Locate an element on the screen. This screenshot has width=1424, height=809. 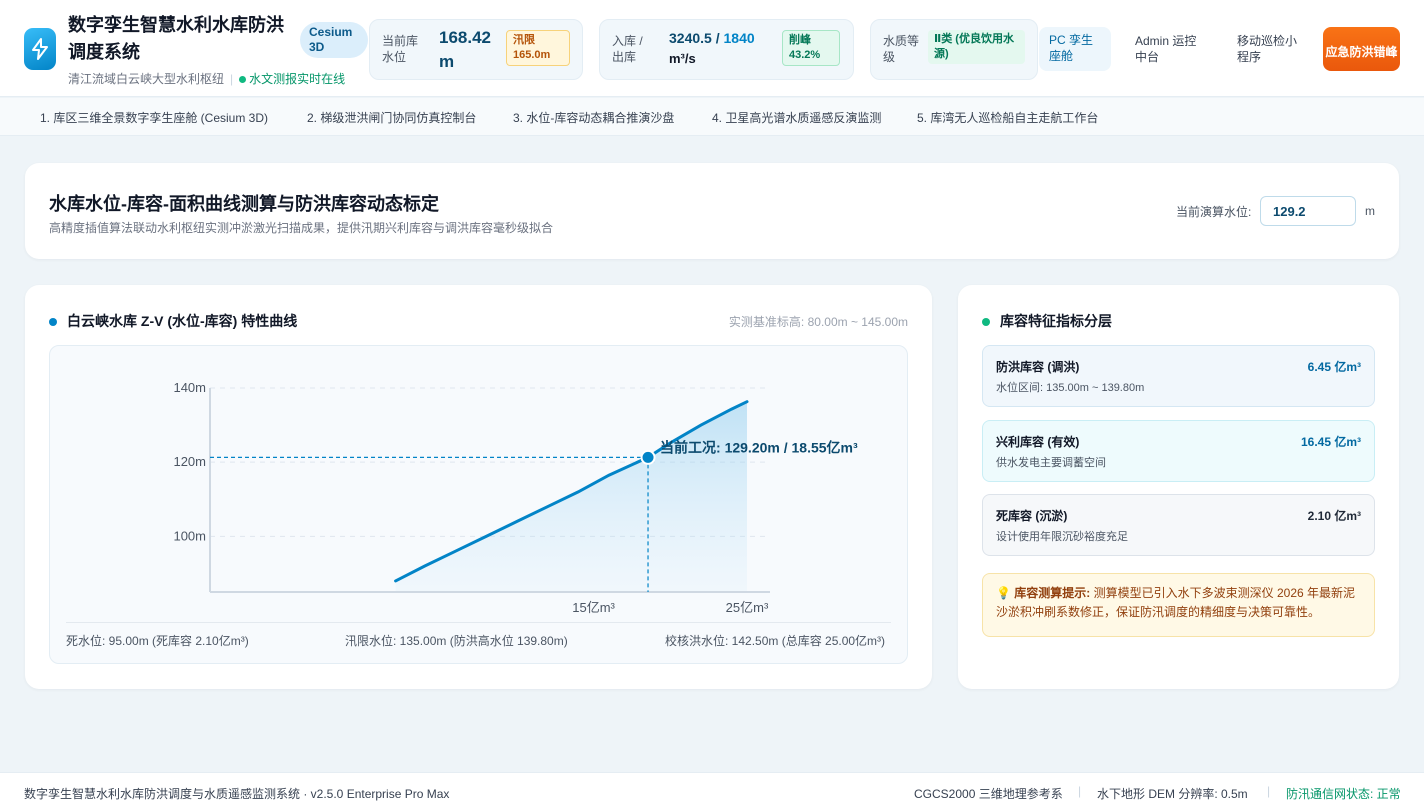
live-status: 水文测报实时在线 is located at coordinates (292, 79).